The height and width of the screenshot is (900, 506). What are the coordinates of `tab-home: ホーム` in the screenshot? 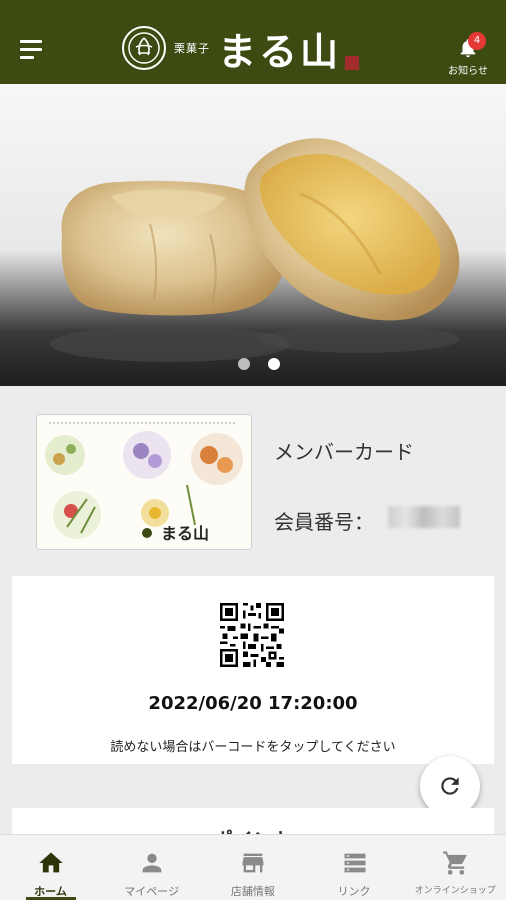 It's located at (50, 867).